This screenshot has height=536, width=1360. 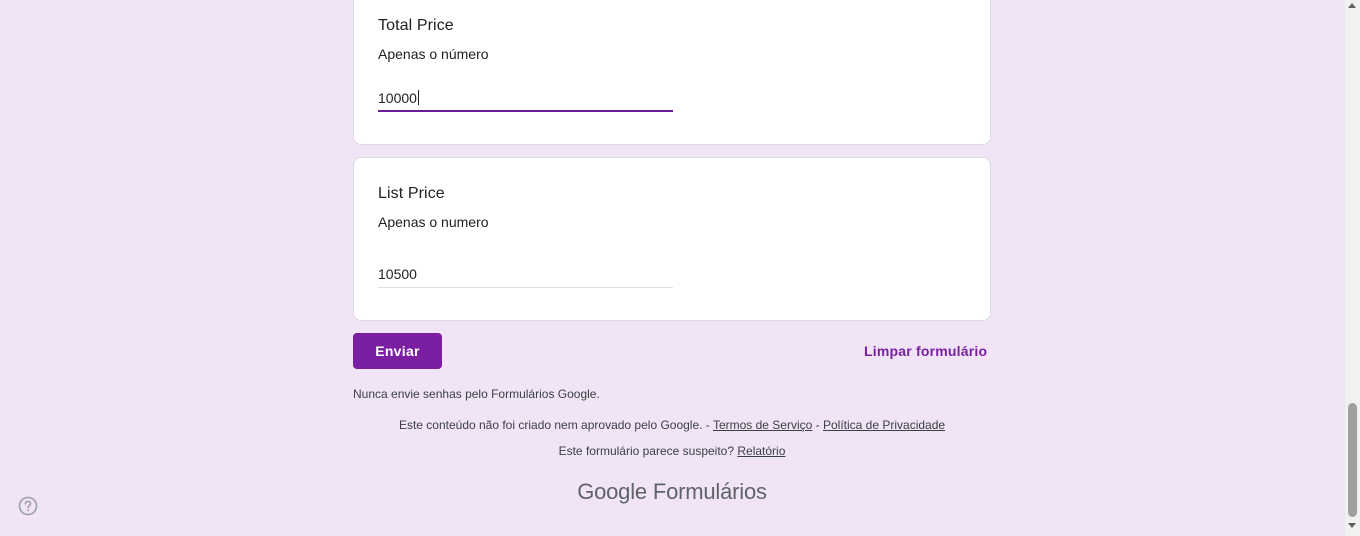 What do you see at coordinates (525, 276) in the screenshot?
I see `list-price-input: 10500` at bounding box center [525, 276].